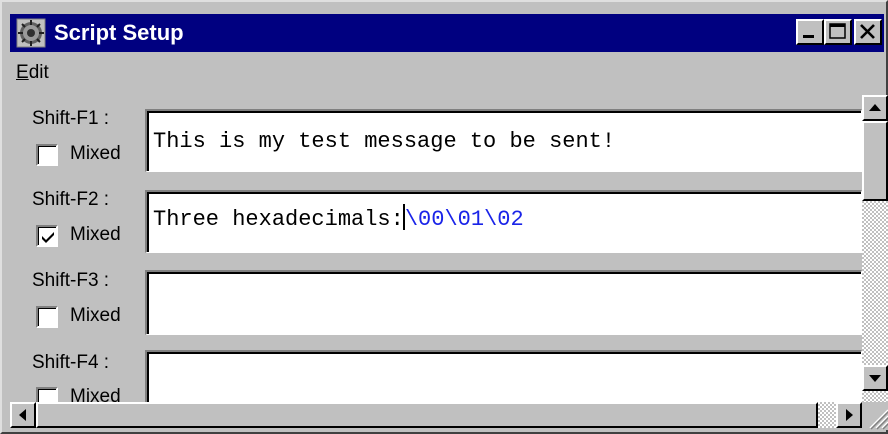  Describe the element at coordinates (71, 362) in the screenshot. I see `shift-f4-label: Shift-F4 :` at that location.